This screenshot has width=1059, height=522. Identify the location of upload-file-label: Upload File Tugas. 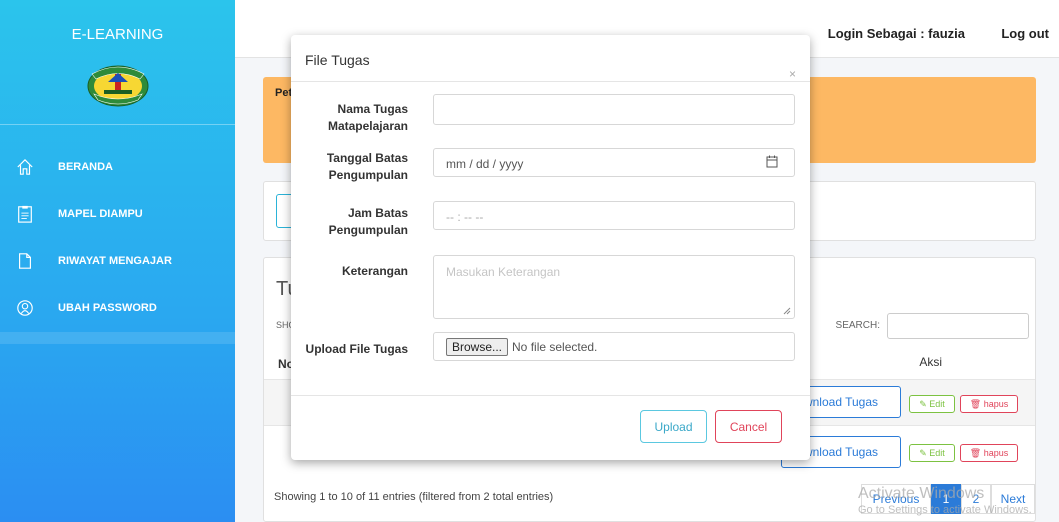
(356, 349).